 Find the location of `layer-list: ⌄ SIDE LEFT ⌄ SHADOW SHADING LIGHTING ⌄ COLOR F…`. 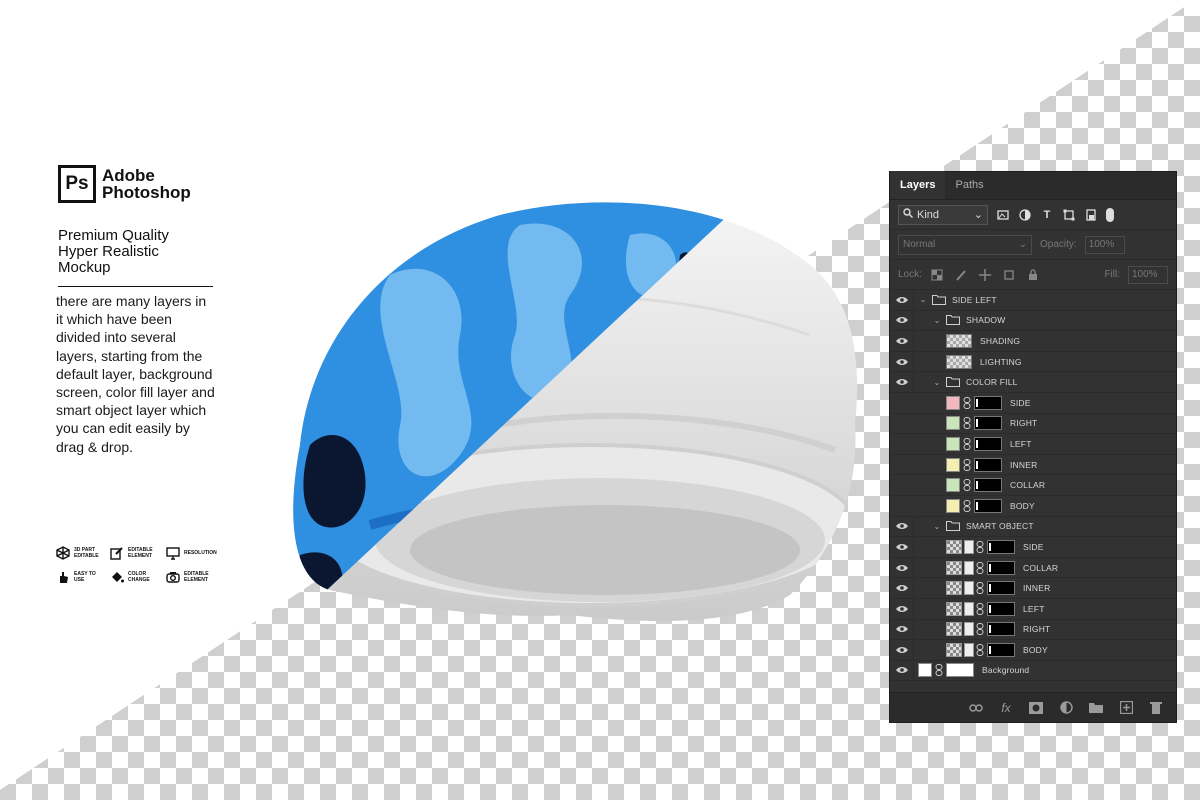

layer-list: ⌄ SIDE LEFT ⌄ SHADOW SHADING LIGHTING ⌄ COLOR F… is located at coordinates (1033, 485).